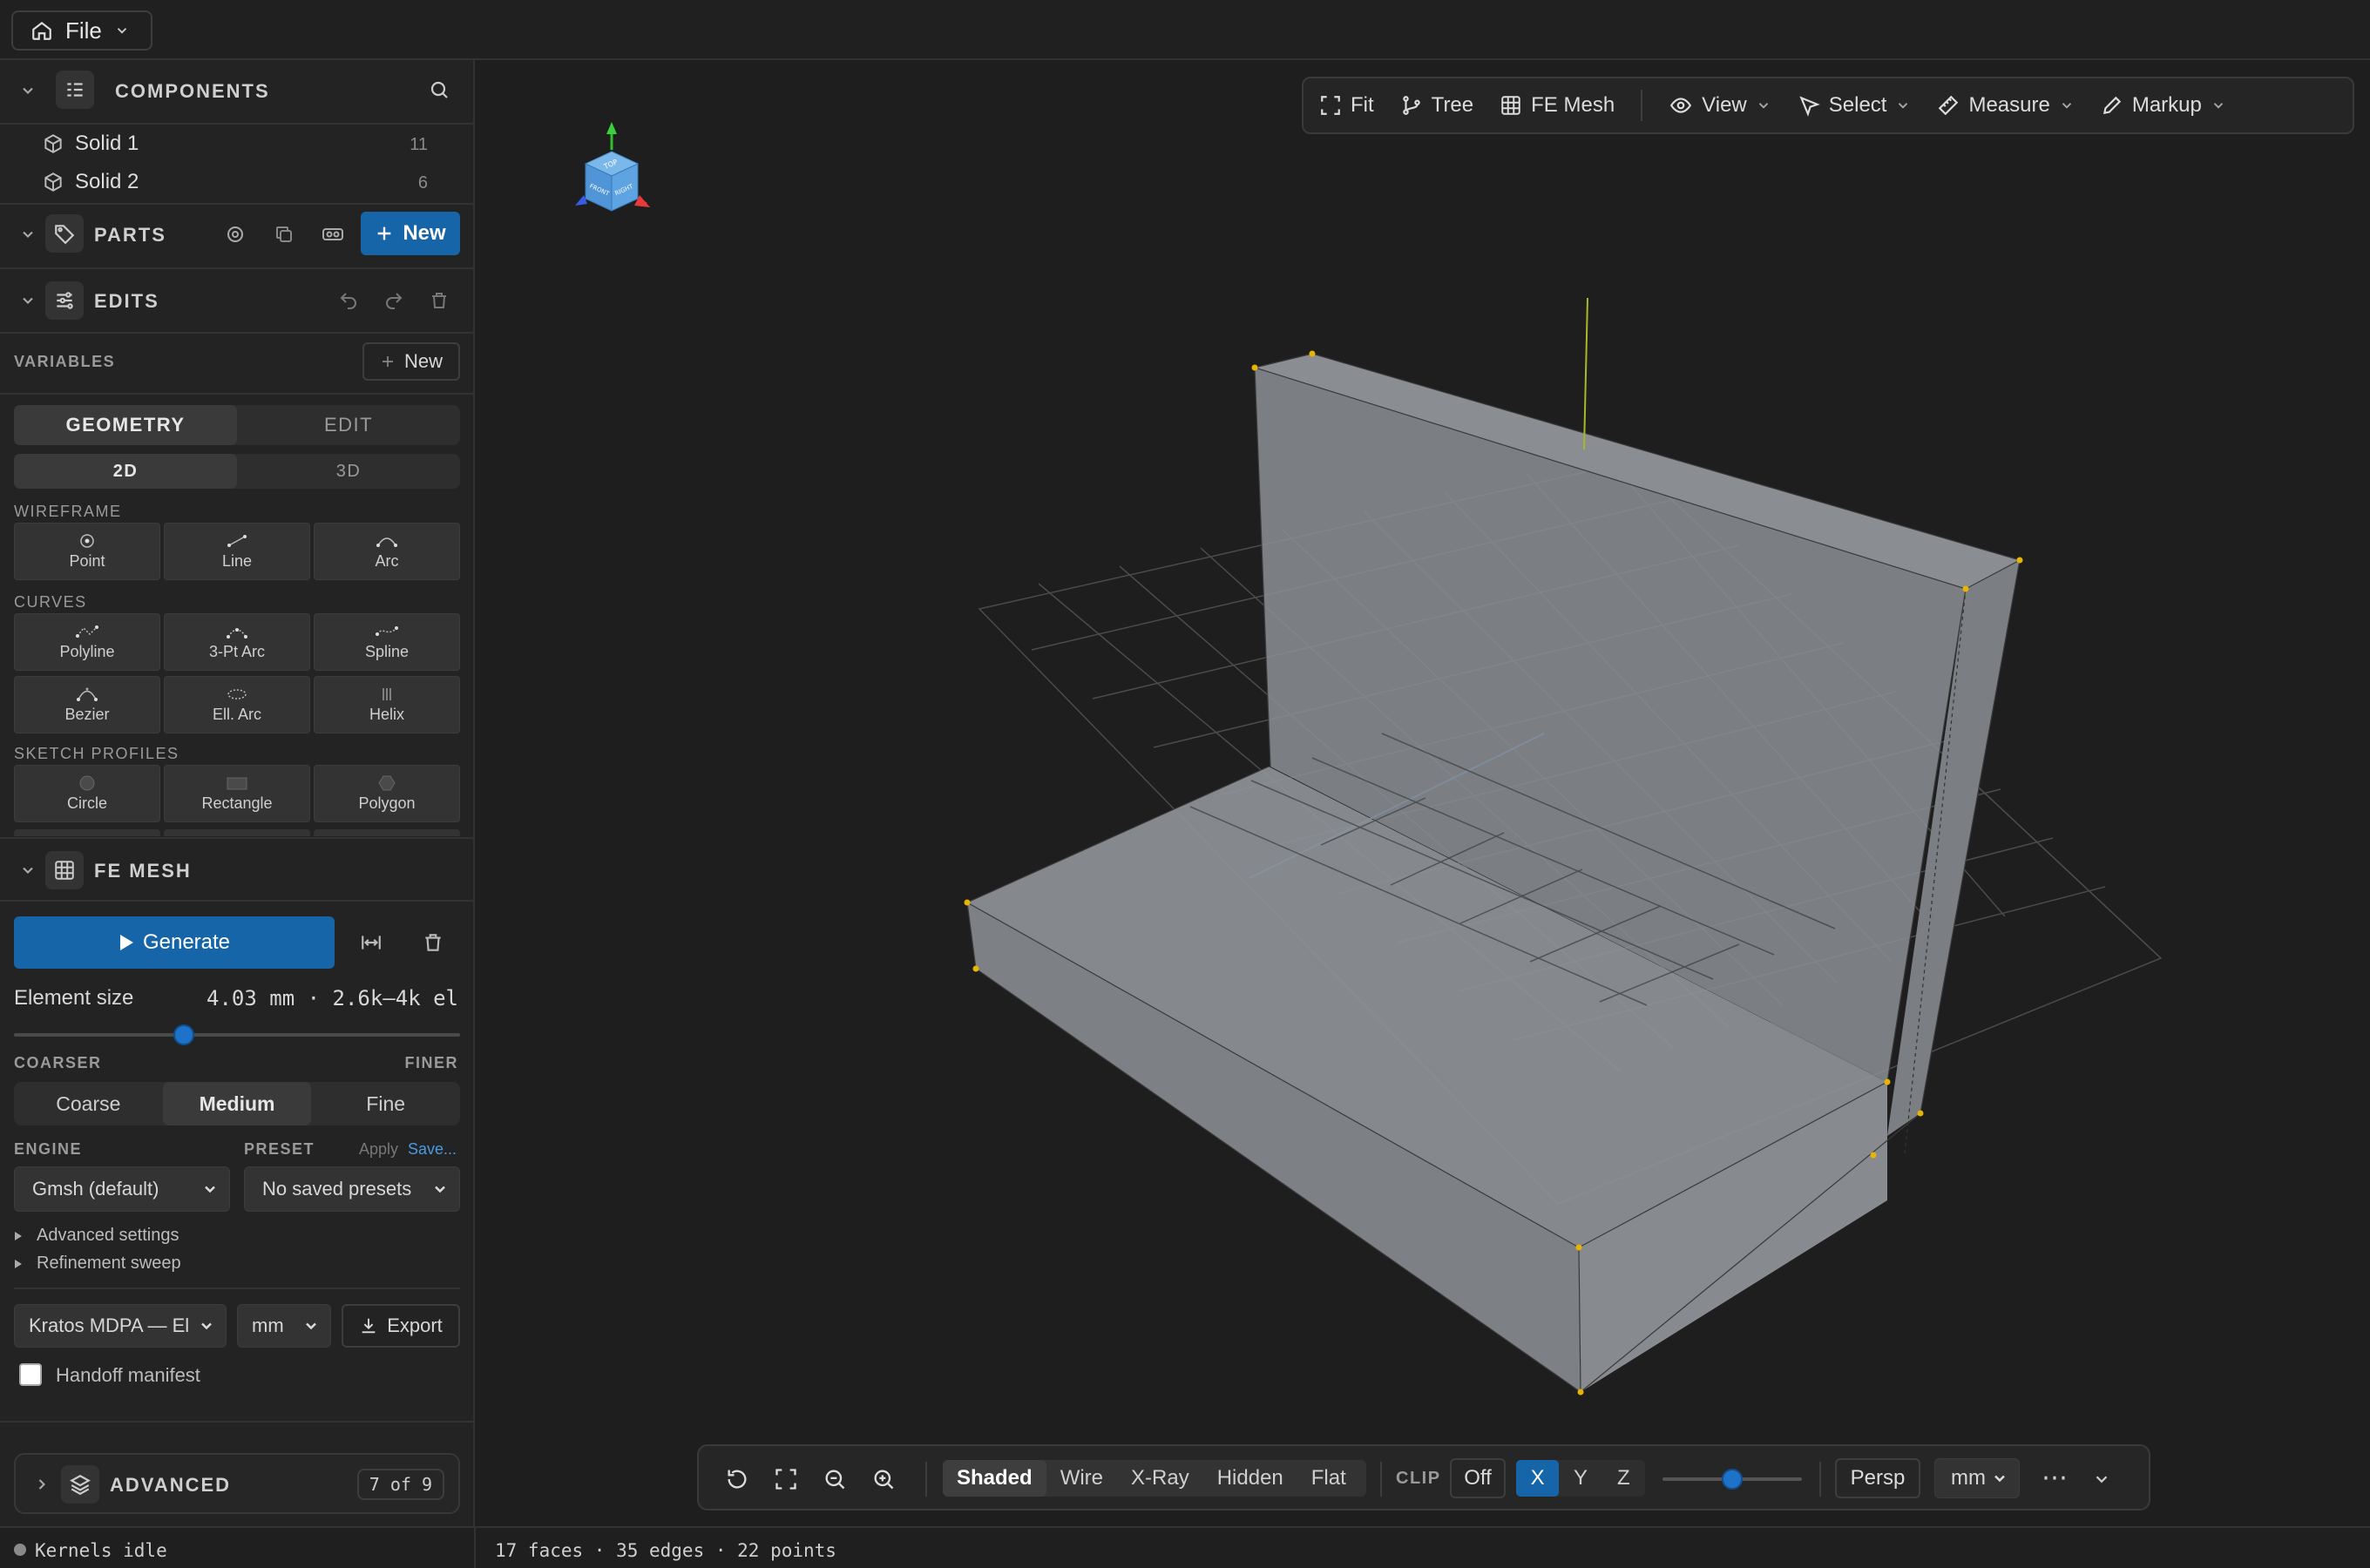 Image resolution: width=2370 pixels, height=1568 pixels. What do you see at coordinates (371, 943) in the screenshot?
I see `fit-width-icon` at bounding box center [371, 943].